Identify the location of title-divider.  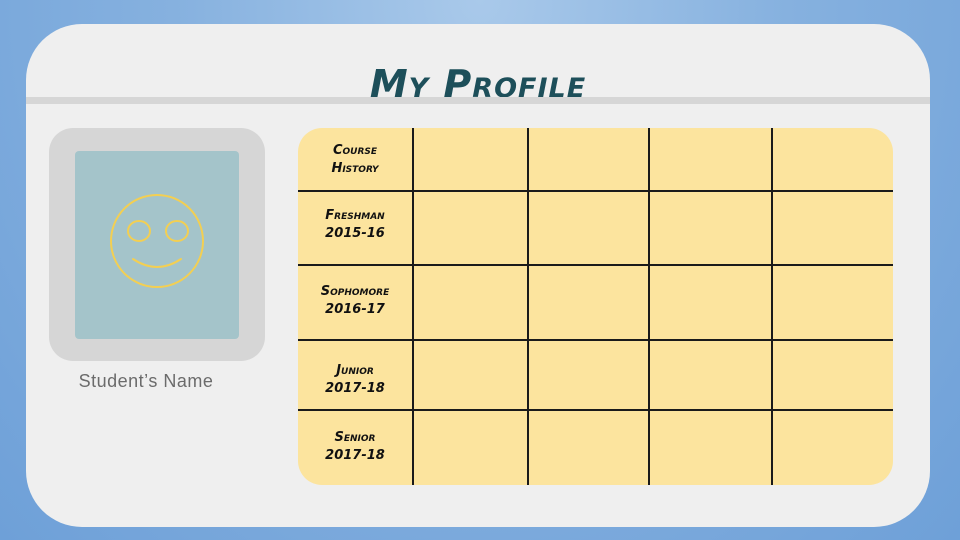
(478, 100).